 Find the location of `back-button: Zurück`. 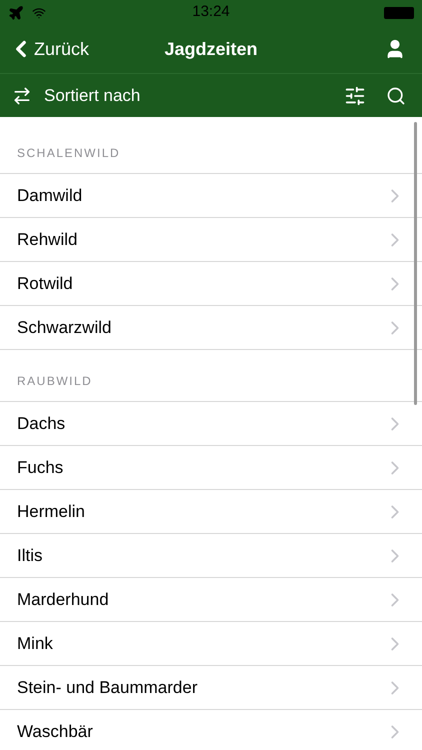

back-button: Zurück is located at coordinates (49, 49).